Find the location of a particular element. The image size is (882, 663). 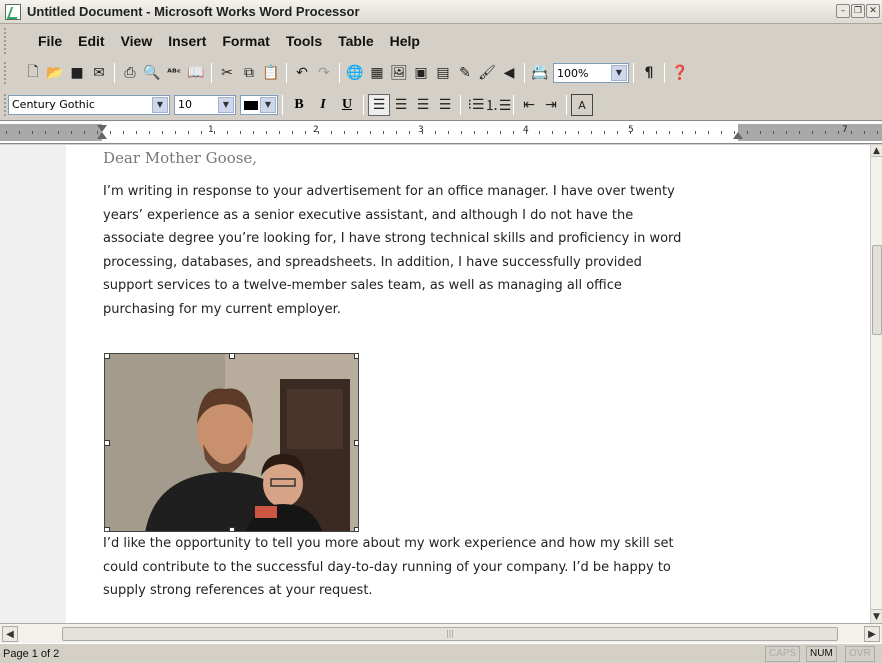

redo-icon: ↷ is located at coordinates (324, 73).